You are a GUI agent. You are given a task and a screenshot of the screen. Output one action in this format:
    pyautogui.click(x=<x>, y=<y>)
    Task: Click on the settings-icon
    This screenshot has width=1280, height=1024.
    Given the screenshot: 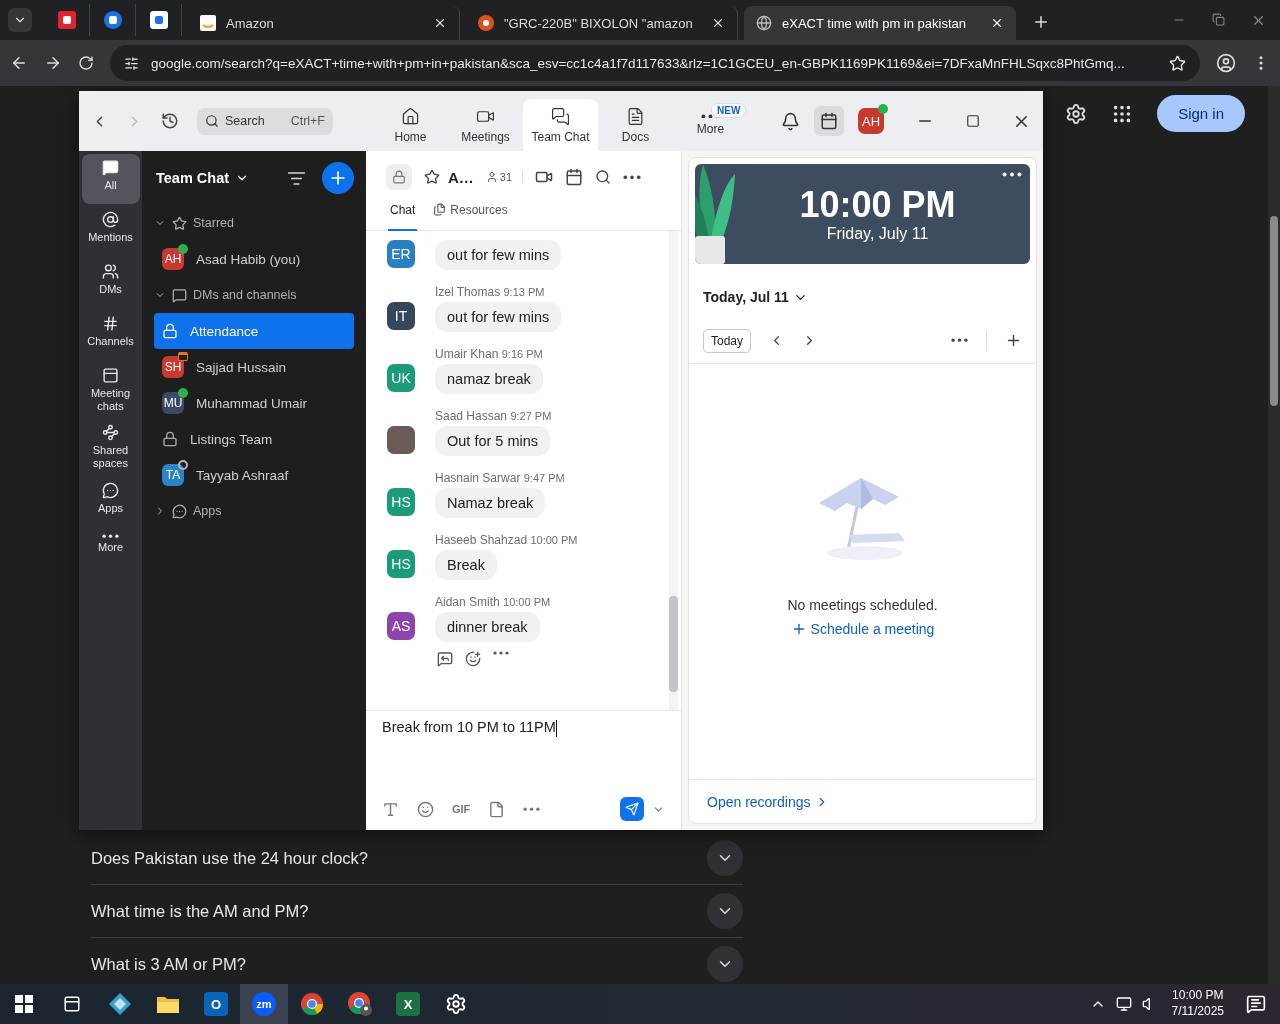 What is the action you would take?
    pyautogui.click(x=1076, y=113)
    